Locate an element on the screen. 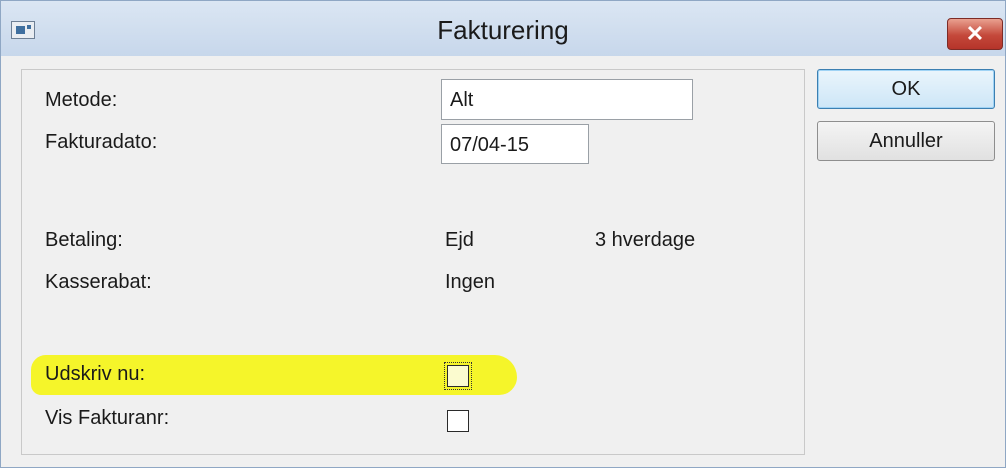 The height and width of the screenshot is (468, 1006). cancel-button: Annuller is located at coordinates (906, 141).